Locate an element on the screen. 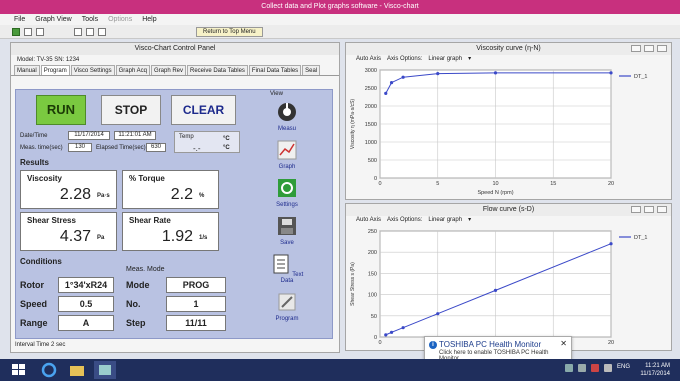 The height and width of the screenshot is (381, 680). y-tick-label: 100 is located at coordinates (372, 296).